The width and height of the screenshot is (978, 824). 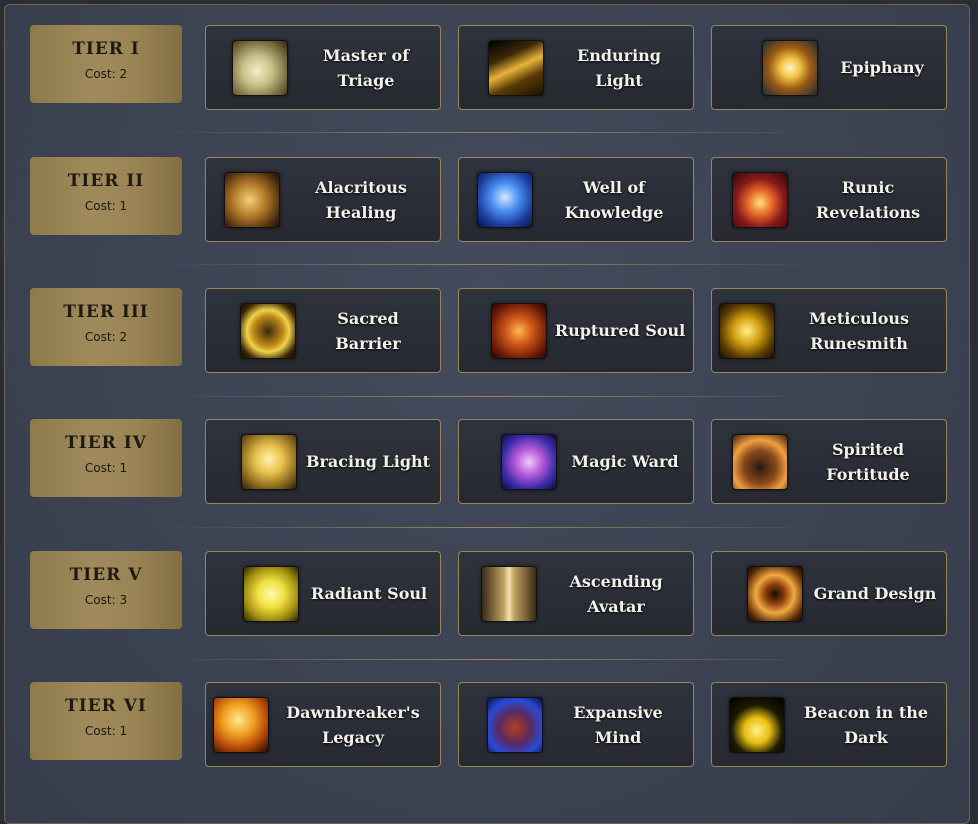 I want to click on talent-label: Enduring Light, so click(x=619, y=67).